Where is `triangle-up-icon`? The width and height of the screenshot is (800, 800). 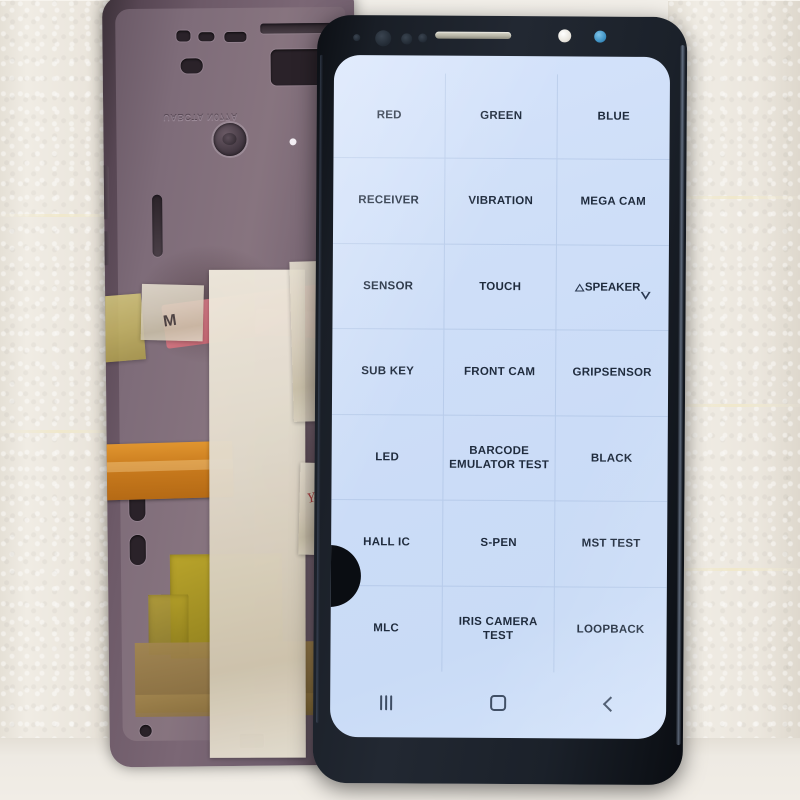 triangle-up-icon is located at coordinates (580, 287).